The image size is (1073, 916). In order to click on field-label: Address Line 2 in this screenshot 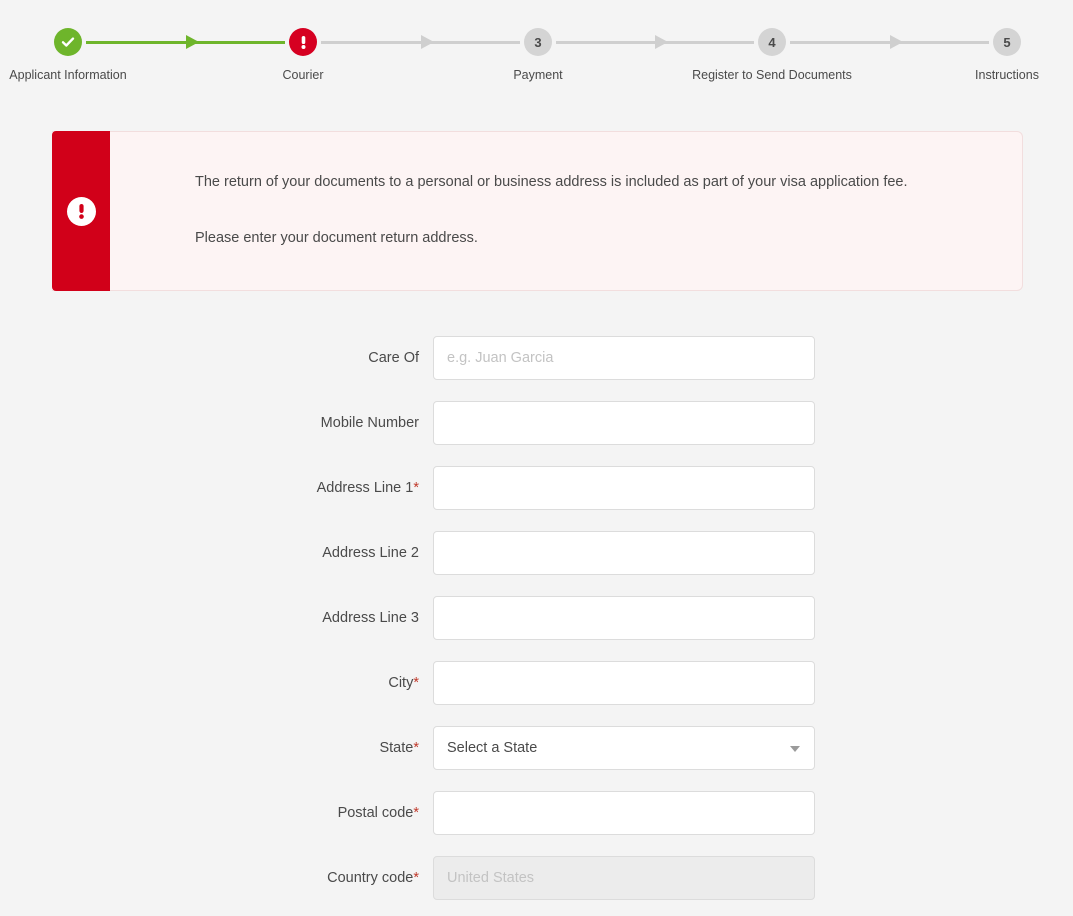, I will do `click(216, 553)`.